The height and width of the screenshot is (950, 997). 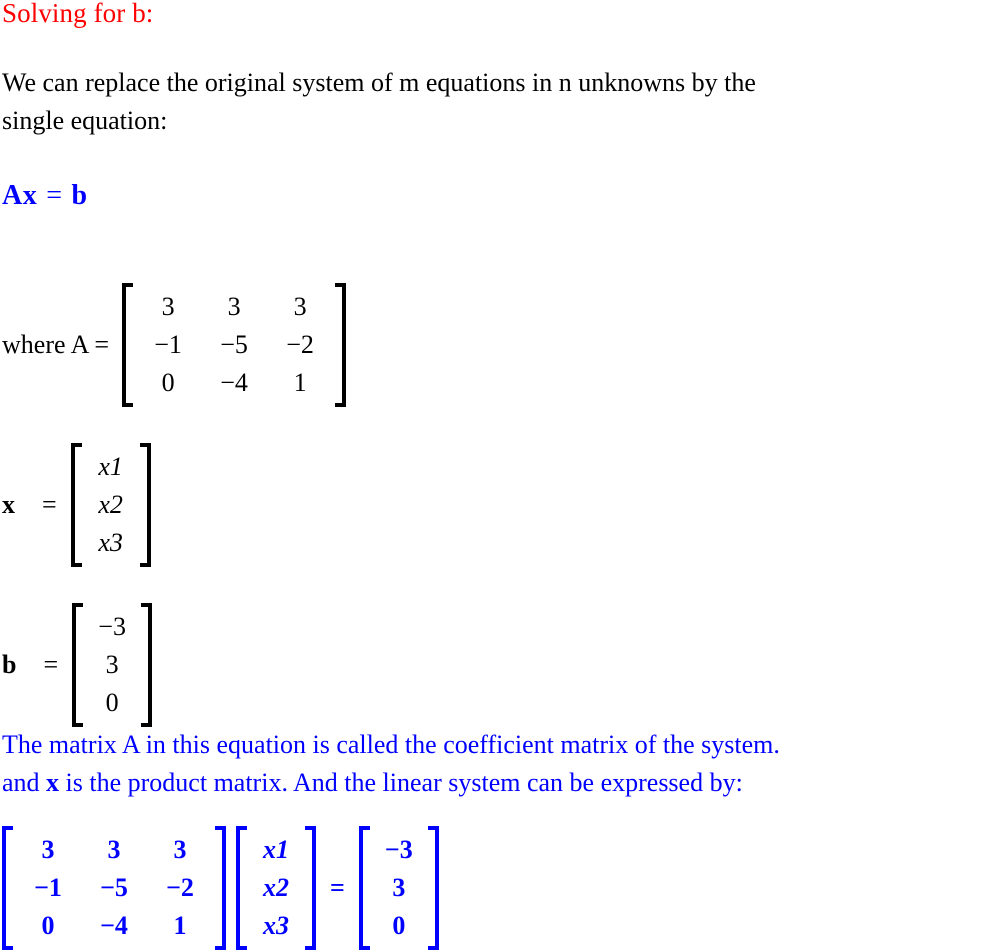 I want to click on system-unknown-body: x1 x2 x3, so click(x=276, y=888).